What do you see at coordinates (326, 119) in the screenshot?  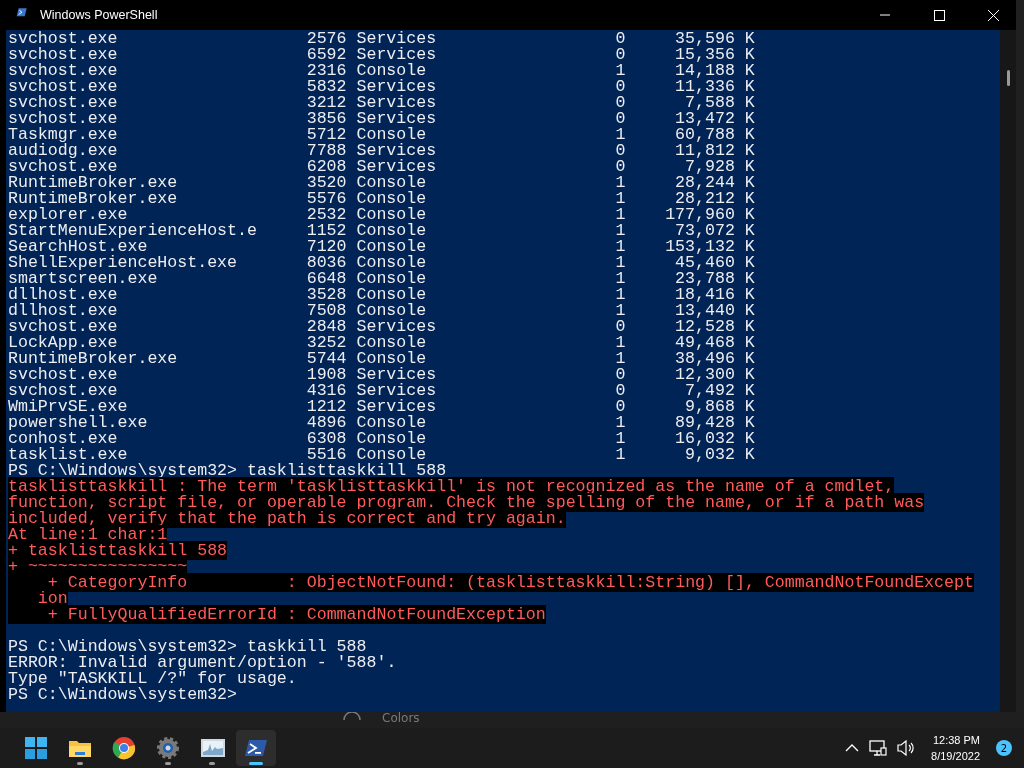 I see `table-cell-text: 3856` at bounding box center [326, 119].